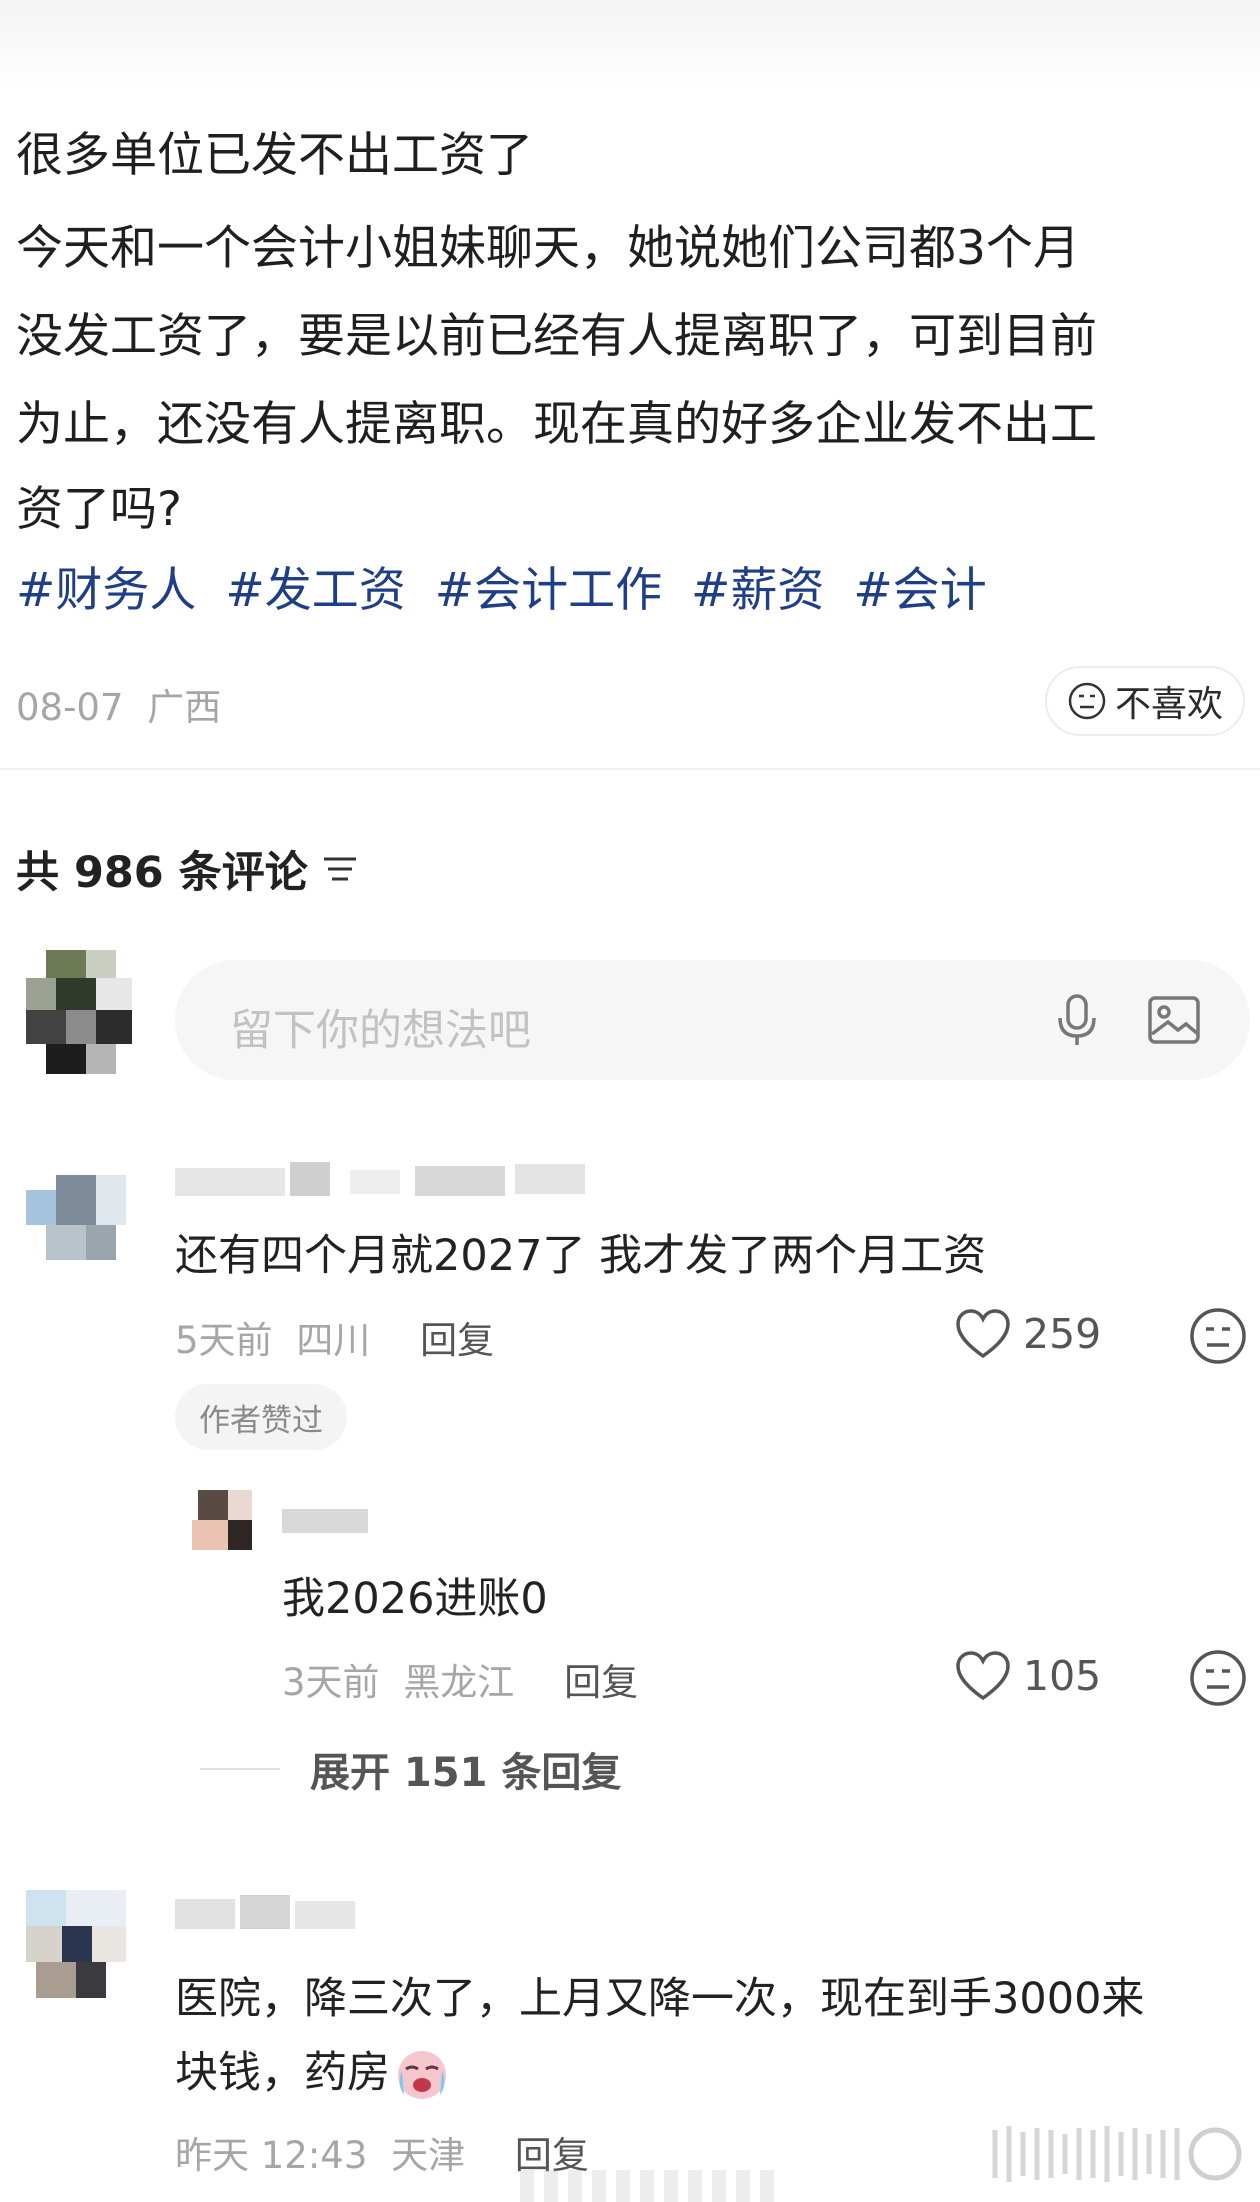  I want to click on comment-text-line: 块钱，药房, so click(659, 2073).